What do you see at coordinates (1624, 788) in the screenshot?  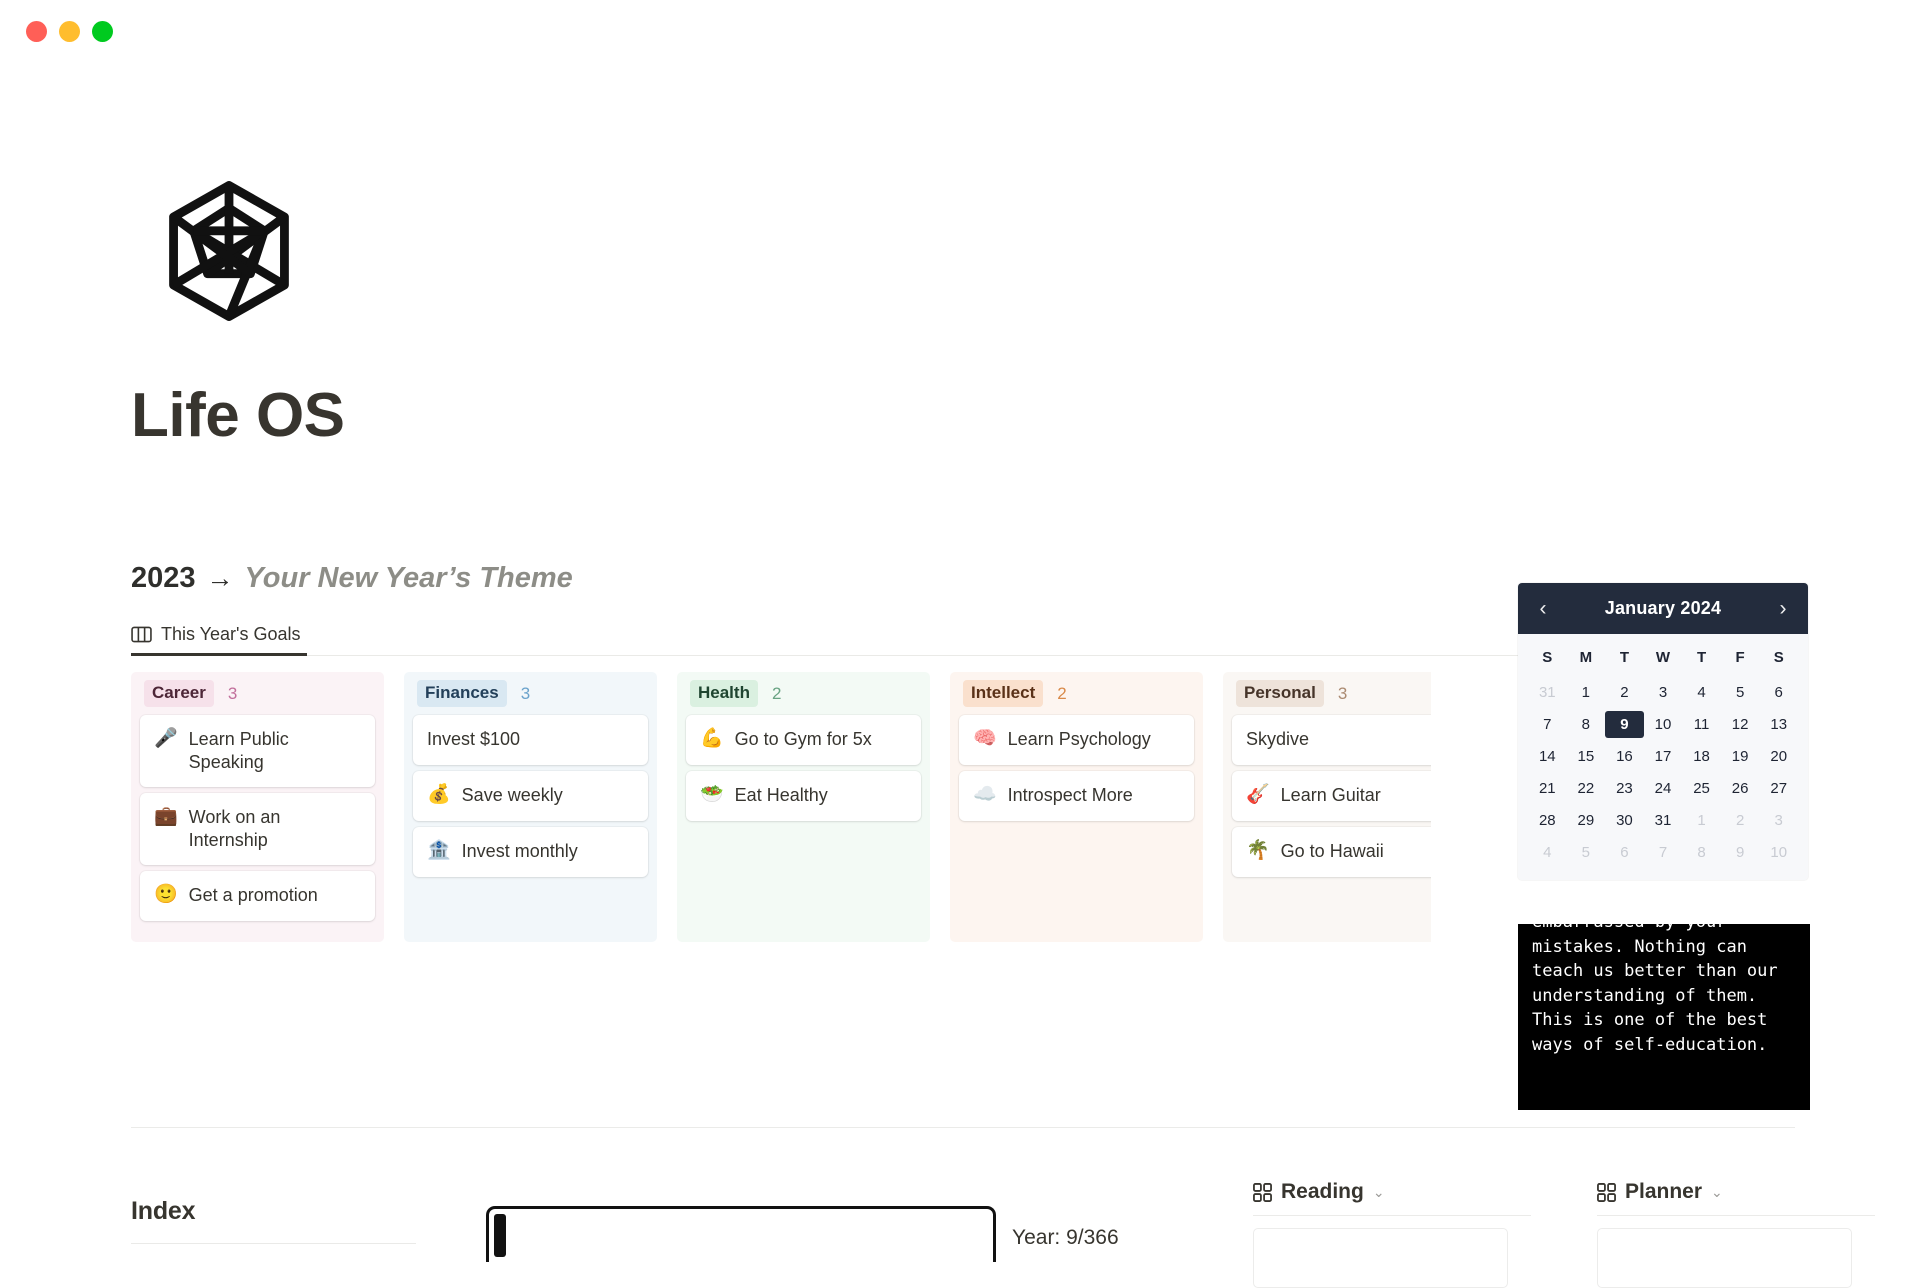 I see `calendar-day: 23` at bounding box center [1624, 788].